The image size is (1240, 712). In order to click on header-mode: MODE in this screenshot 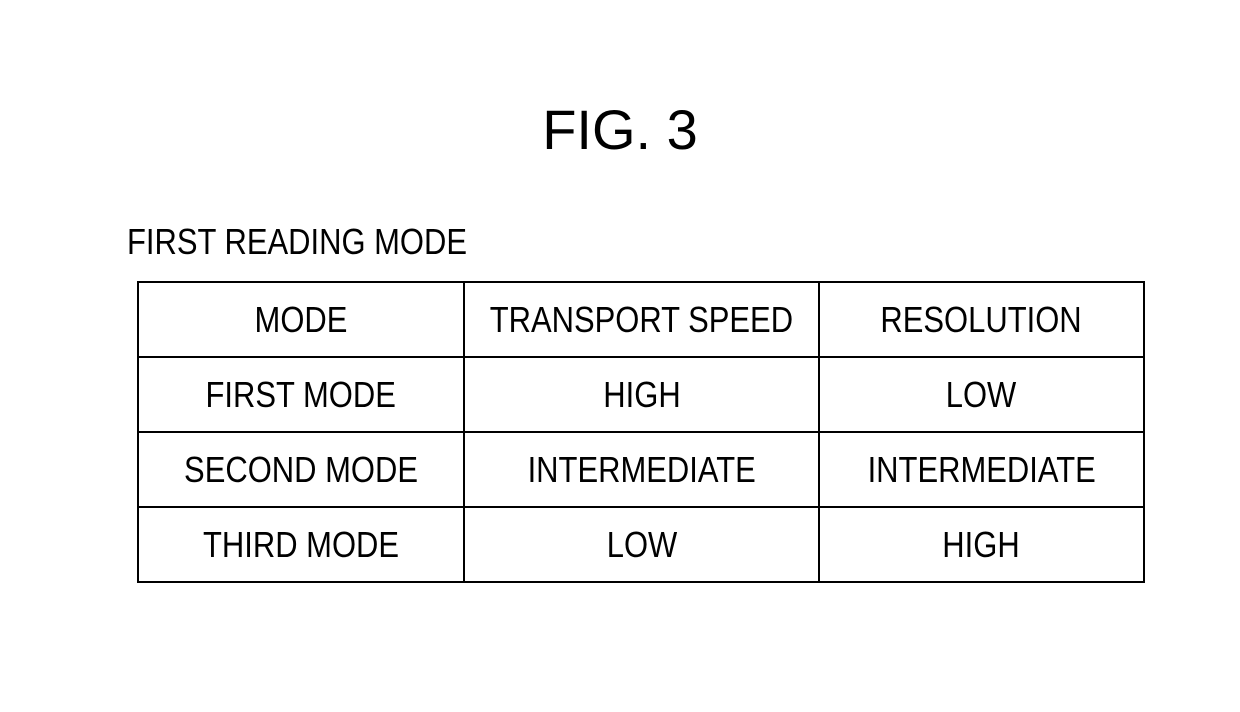, I will do `click(301, 319)`.